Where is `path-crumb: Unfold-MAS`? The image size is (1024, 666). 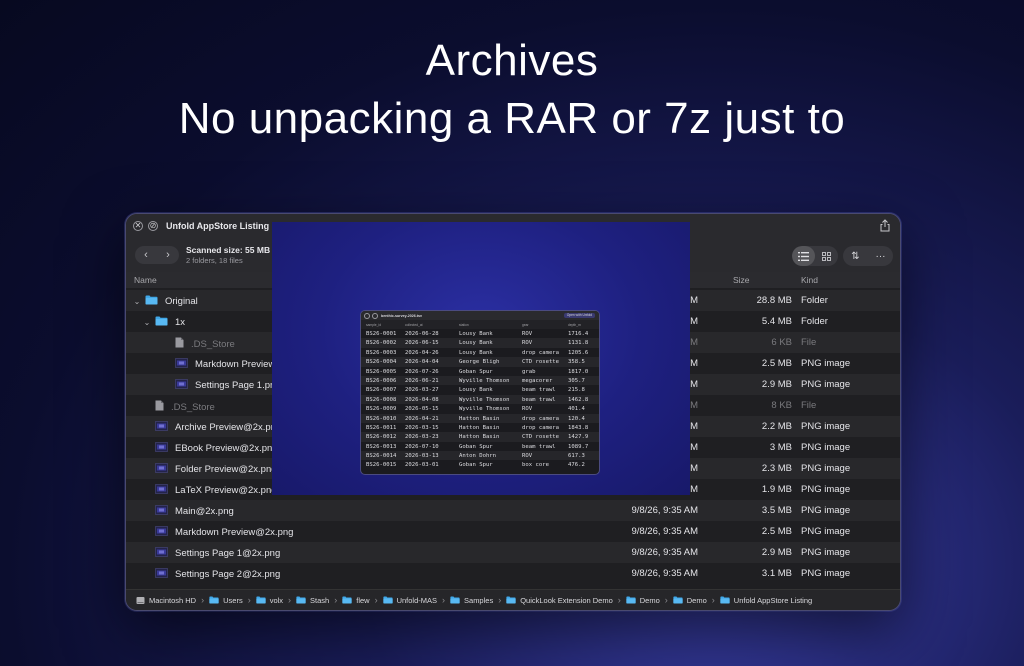 path-crumb: Unfold-MAS is located at coordinates (409, 600).